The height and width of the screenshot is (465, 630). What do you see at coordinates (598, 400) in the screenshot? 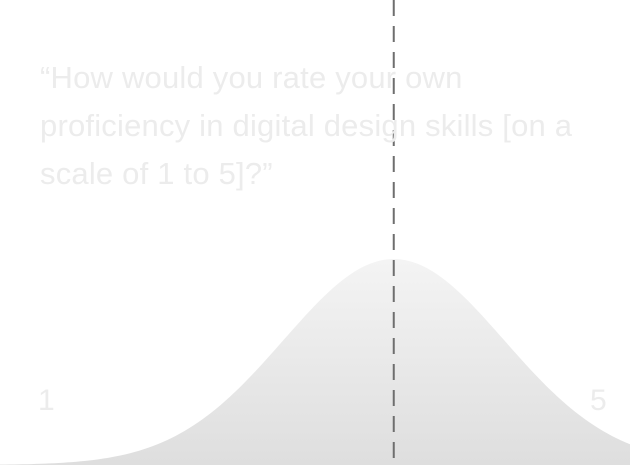
I see `scale-max-label: 5` at bounding box center [598, 400].